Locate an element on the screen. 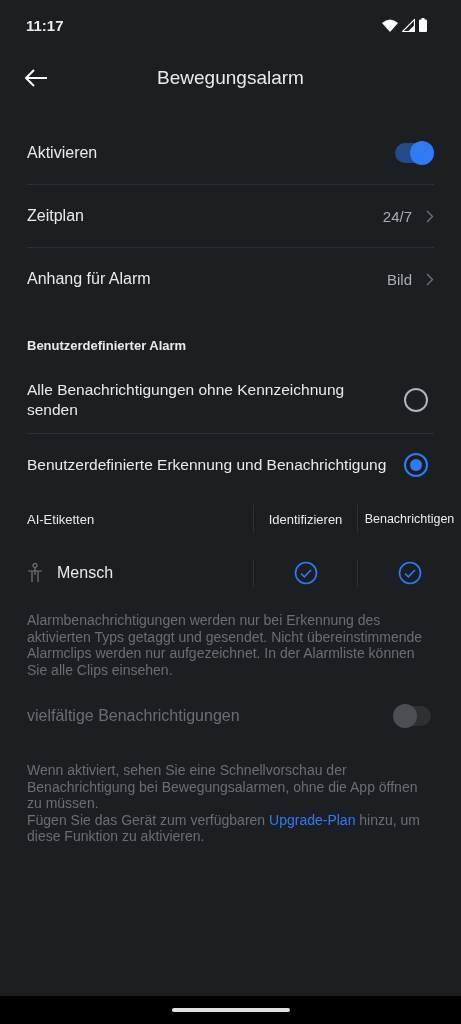  column-header: Identifizieren is located at coordinates (305, 519).